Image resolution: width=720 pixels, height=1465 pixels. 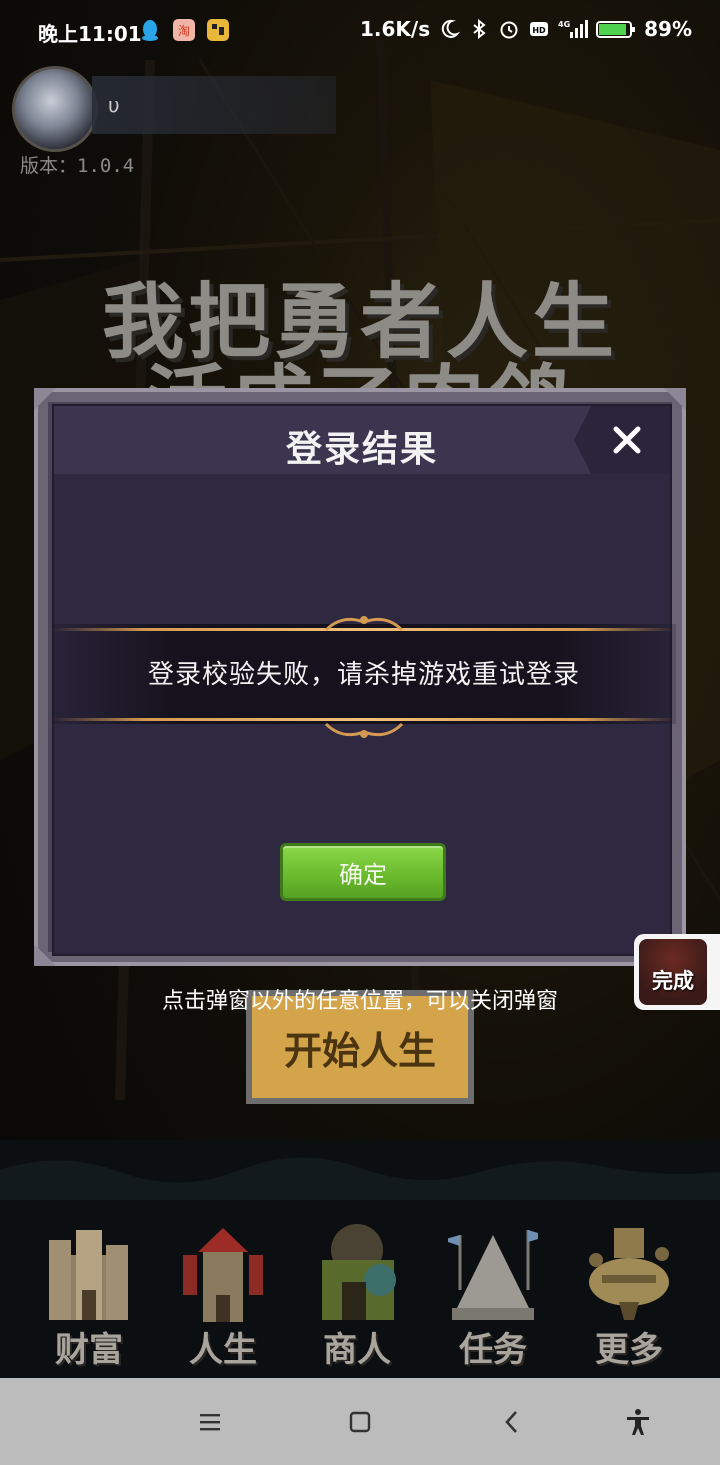 I want to click on hd-icon: HD, so click(x=539, y=29).